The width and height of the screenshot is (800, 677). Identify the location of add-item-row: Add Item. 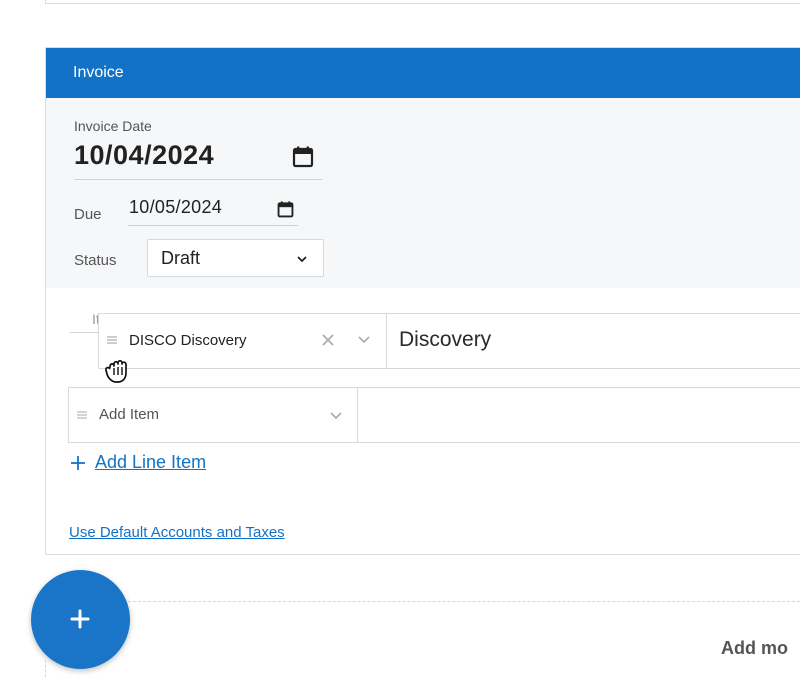
(434, 415).